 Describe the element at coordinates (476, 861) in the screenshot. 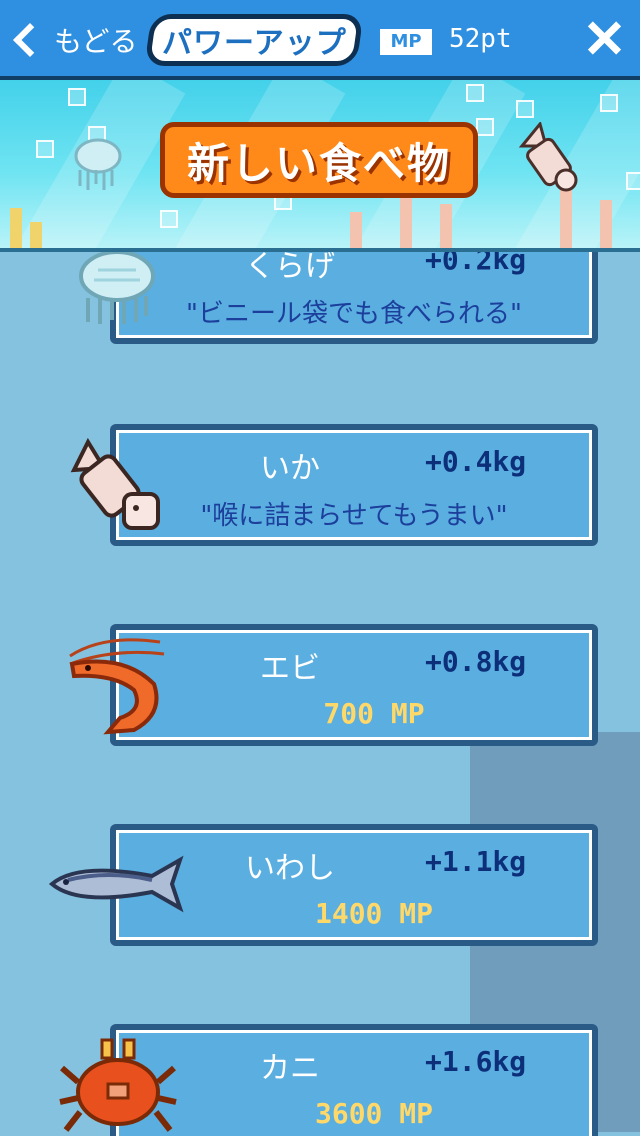

I see `food-weight: +1.1kg` at that location.